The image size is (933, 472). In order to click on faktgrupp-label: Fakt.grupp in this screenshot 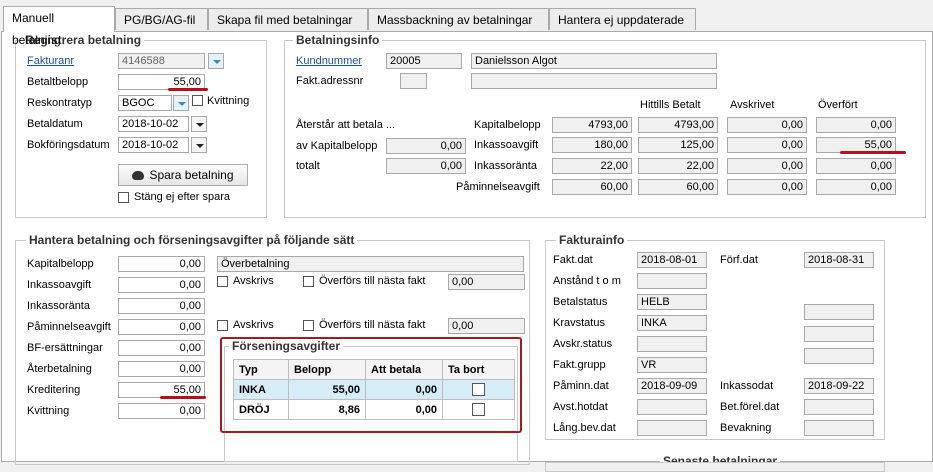, I will do `click(579, 365)`.